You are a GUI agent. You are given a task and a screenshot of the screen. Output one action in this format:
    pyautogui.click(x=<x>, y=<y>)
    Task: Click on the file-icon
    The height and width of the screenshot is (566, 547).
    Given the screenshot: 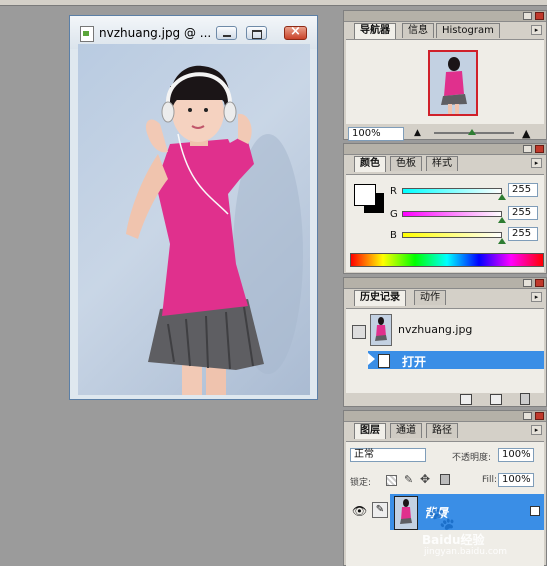 What is the action you would take?
    pyautogui.click(x=87, y=34)
    